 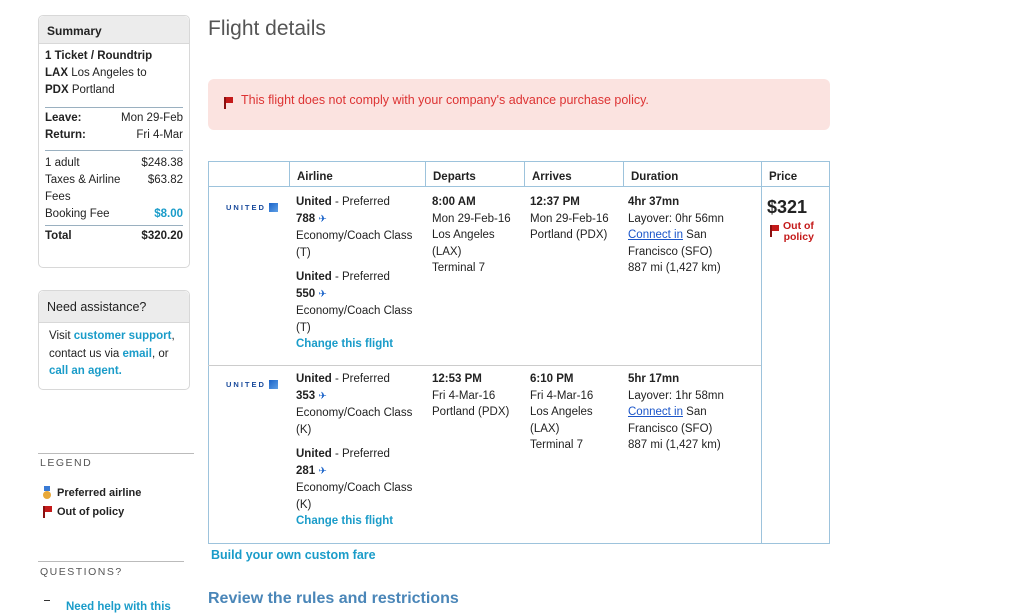 What do you see at coordinates (574, 174) in the screenshot?
I see `col-arrives: Arrives` at bounding box center [574, 174].